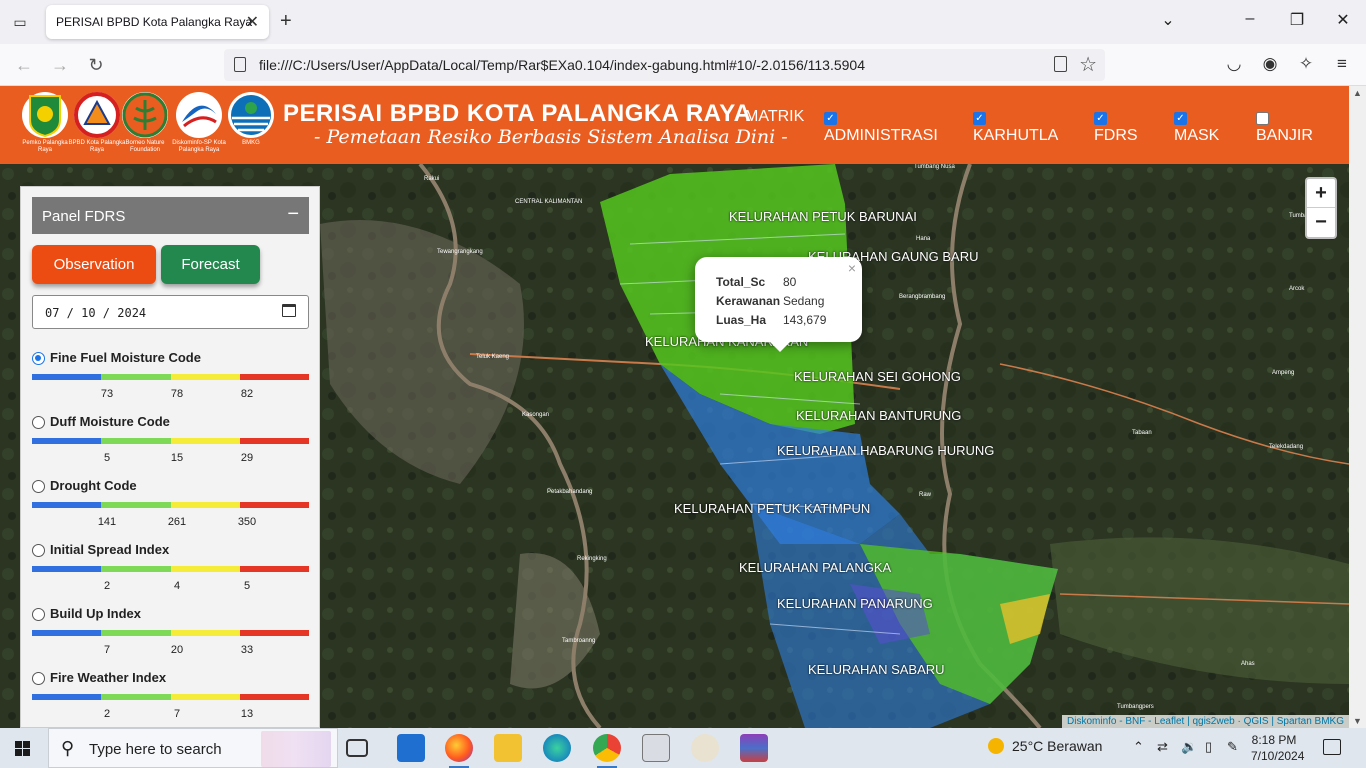 This screenshot has width=1366, height=768. Describe the element at coordinates (1248, 664) in the screenshot. I see `place-label: Ahas` at that location.